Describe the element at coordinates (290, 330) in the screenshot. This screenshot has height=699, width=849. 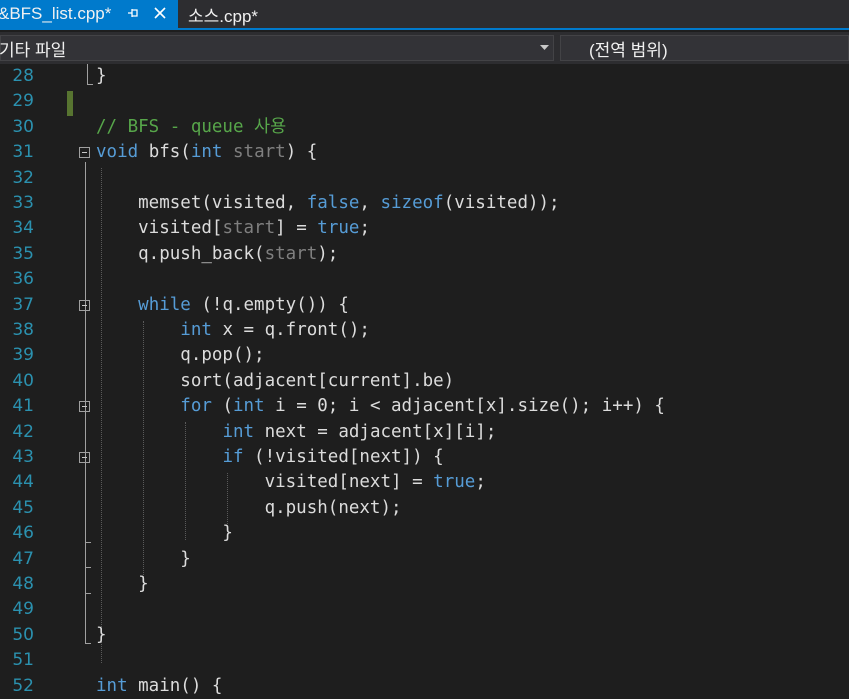
I see `code-token: x = q.front();` at that location.